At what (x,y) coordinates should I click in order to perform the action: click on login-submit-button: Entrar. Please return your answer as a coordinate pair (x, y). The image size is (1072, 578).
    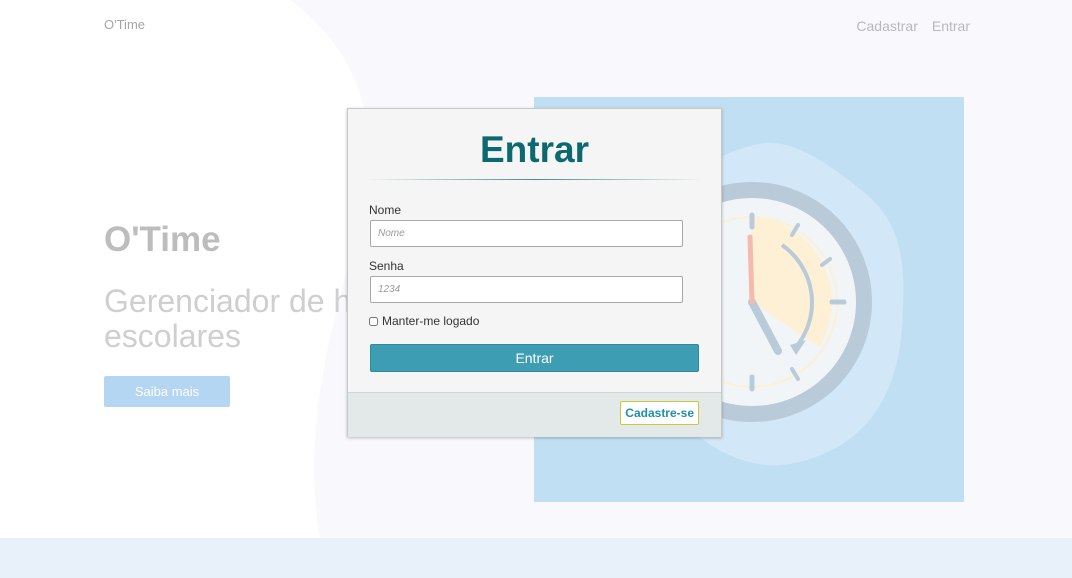
    Looking at the image, I should click on (534, 358).